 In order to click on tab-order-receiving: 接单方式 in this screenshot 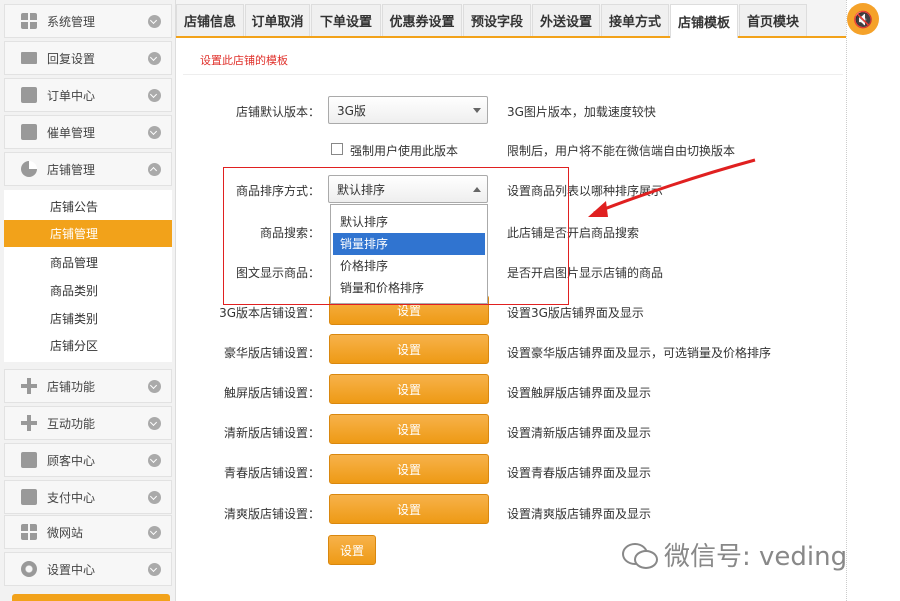, I will do `click(635, 20)`.